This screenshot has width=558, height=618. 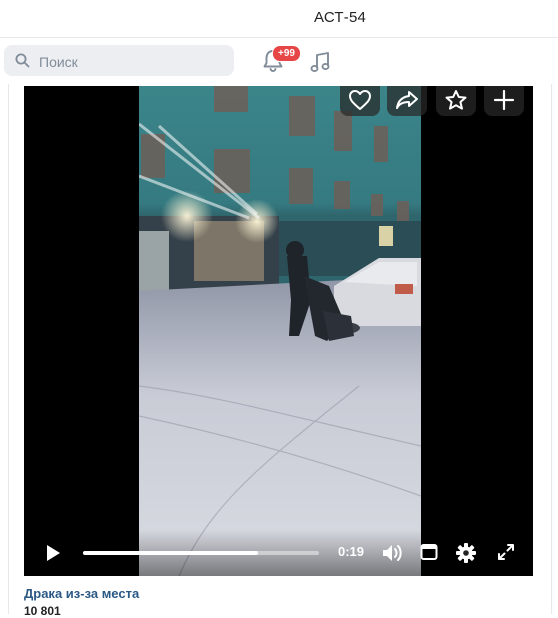 I want to click on player-controls: 0:19, so click(x=278, y=553).